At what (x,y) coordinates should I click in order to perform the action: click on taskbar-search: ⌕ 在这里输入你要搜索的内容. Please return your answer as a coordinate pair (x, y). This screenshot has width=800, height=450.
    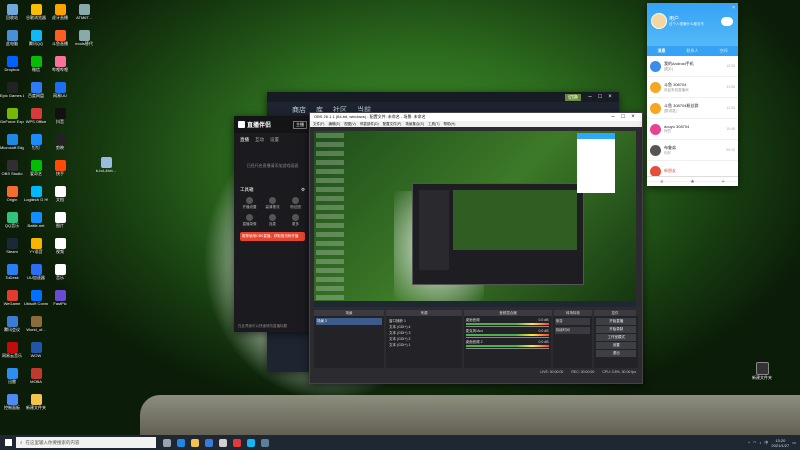
    Looking at the image, I should click on (86, 442).